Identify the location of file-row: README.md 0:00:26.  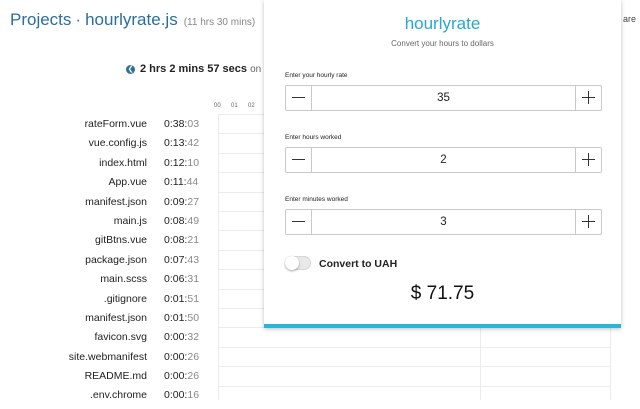
(102, 379).